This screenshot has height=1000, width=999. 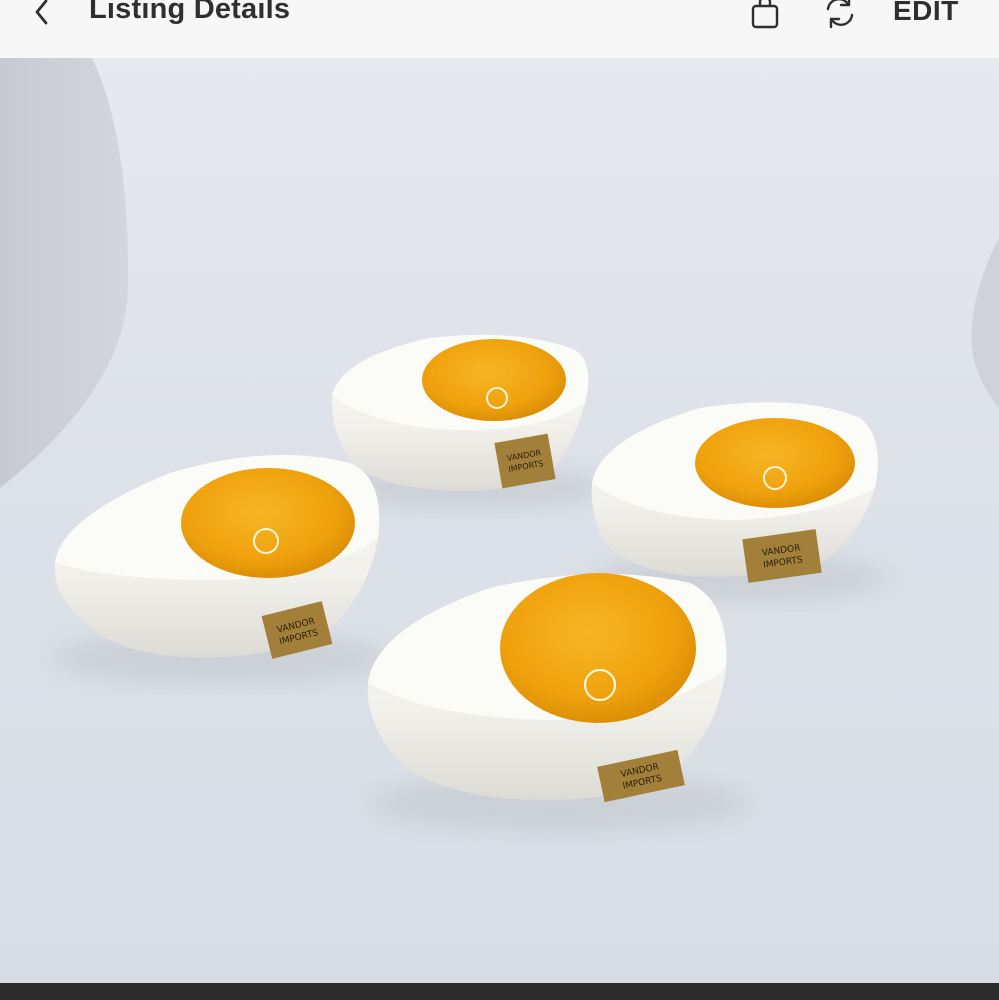 What do you see at coordinates (41, 12) in the screenshot?
I see `chevron-left-icon` at bounding box center [41, 12].